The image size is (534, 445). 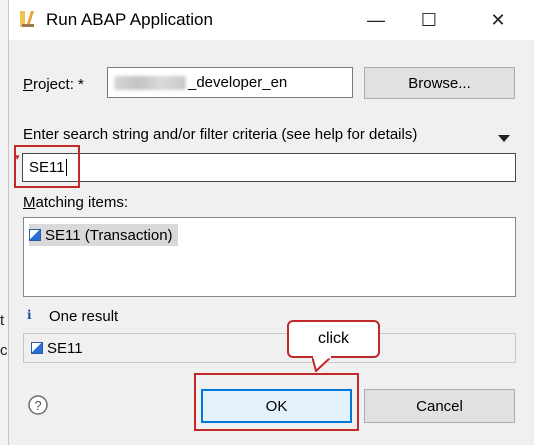 What do you see at coordinates (4, 222) in the screenshot?
I see `background-window-strip: t c` at bounding box center [4, 222].